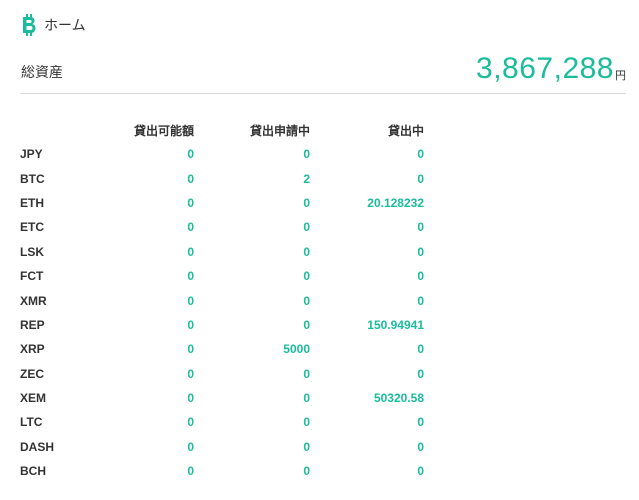 The height and width of the screenshot is (500, 639). I want to click on divider, so click(323, 93).